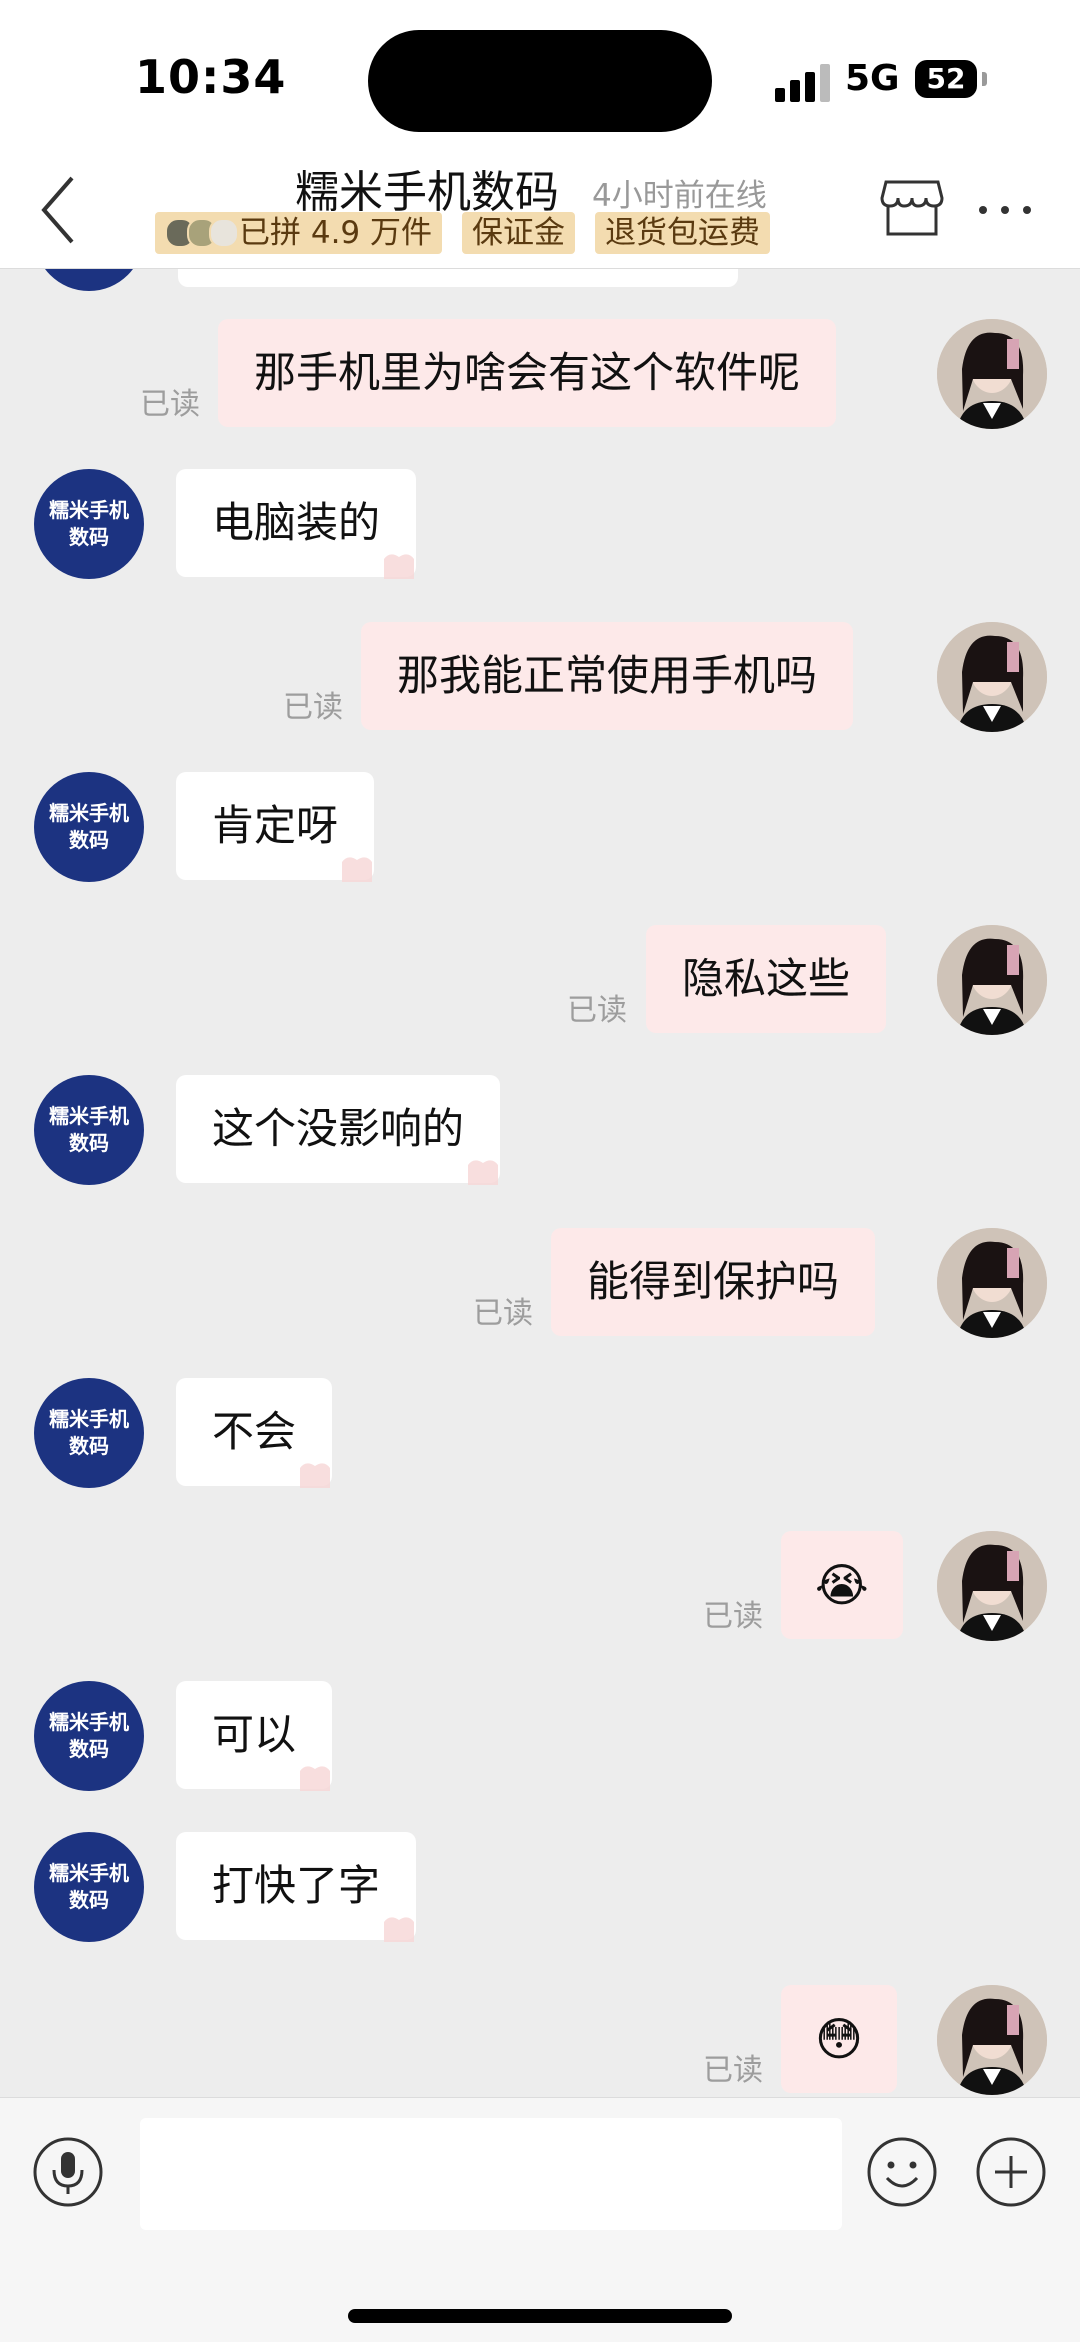  Describe the element at coordinates (984, 79) in the screenshot. I see `battery-tip` at that location.